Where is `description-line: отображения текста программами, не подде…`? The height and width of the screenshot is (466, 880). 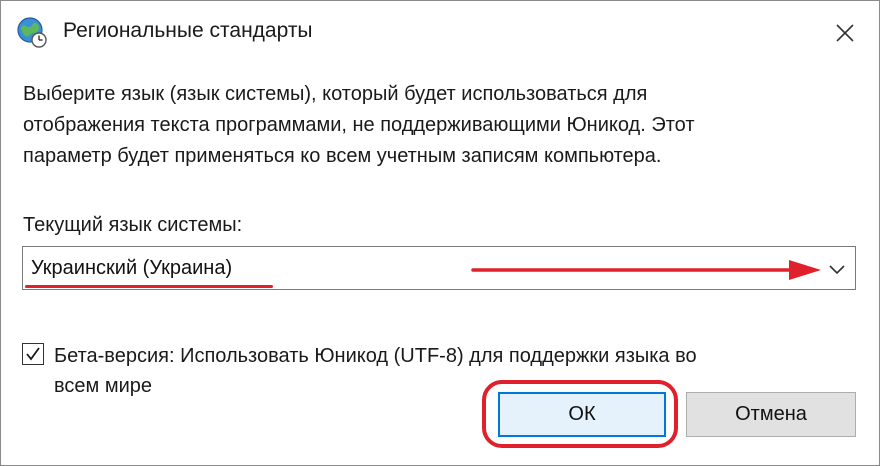 description-line: отображения текста программами, не подде… is located at coordinates (359, 125).